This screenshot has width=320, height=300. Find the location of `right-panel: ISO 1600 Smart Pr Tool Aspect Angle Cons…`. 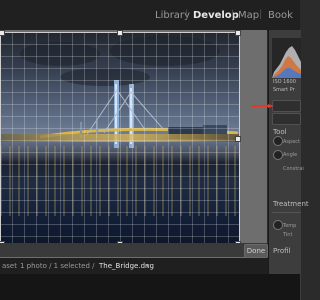

right-panel: ISO 1600 Smart Pr Tool Aspect Angle Cons… is located at coordinates (288, 165).